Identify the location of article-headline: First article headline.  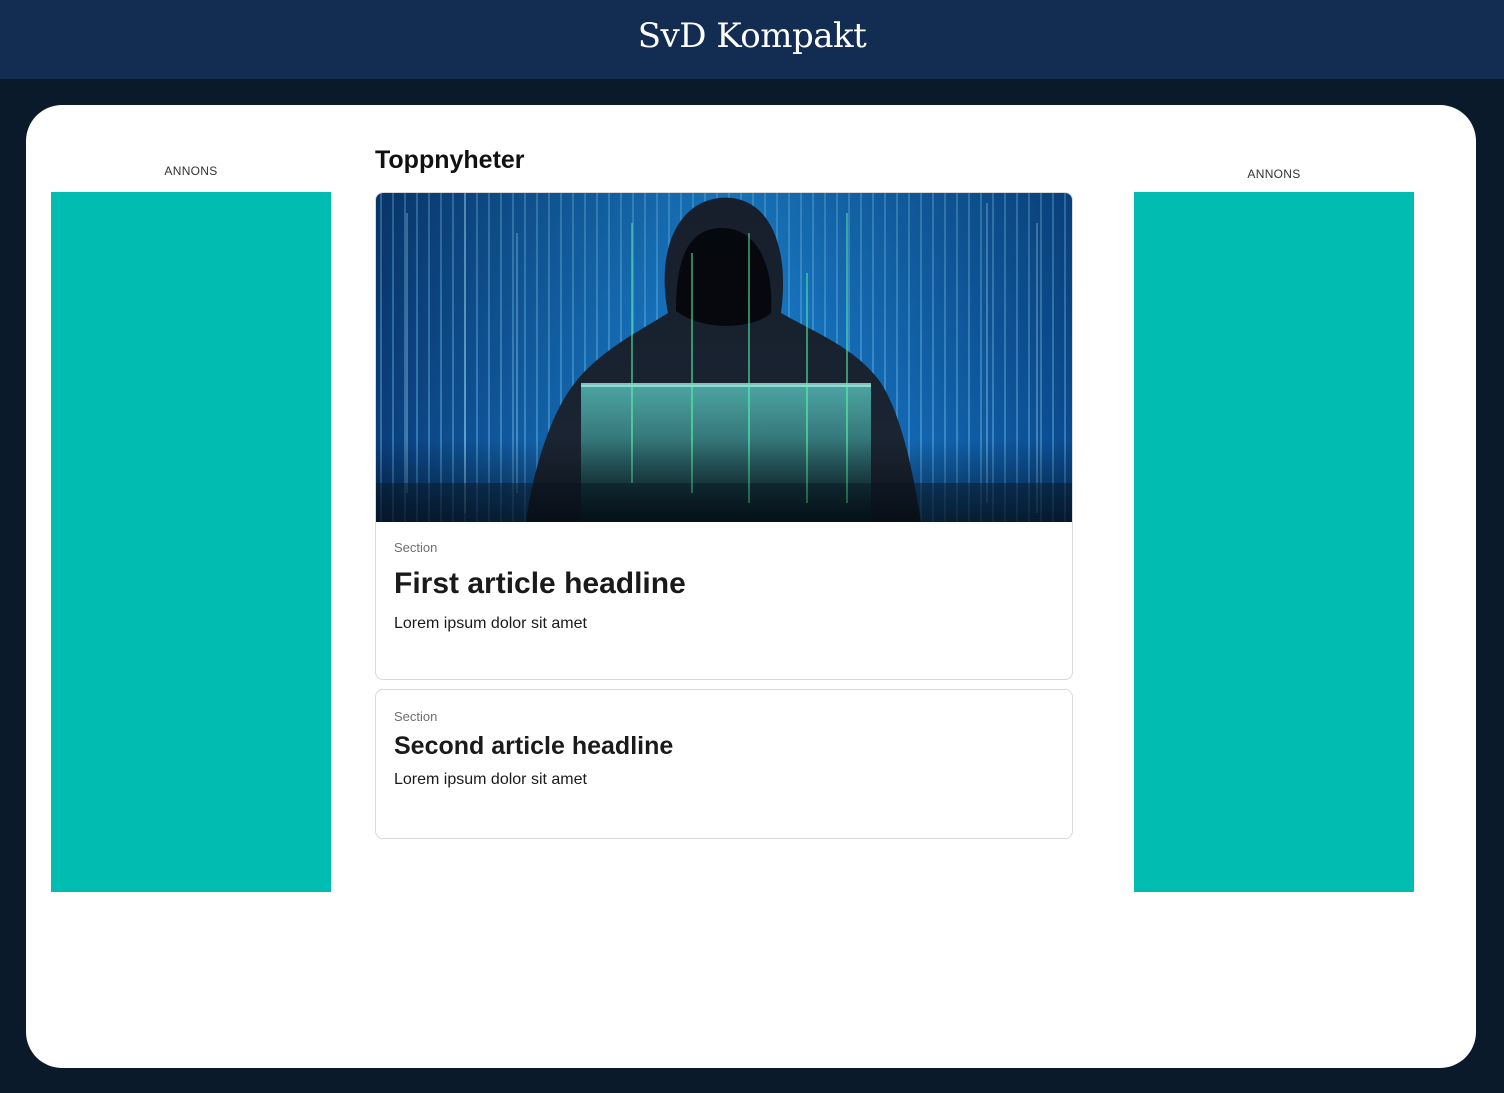
(724, 584).